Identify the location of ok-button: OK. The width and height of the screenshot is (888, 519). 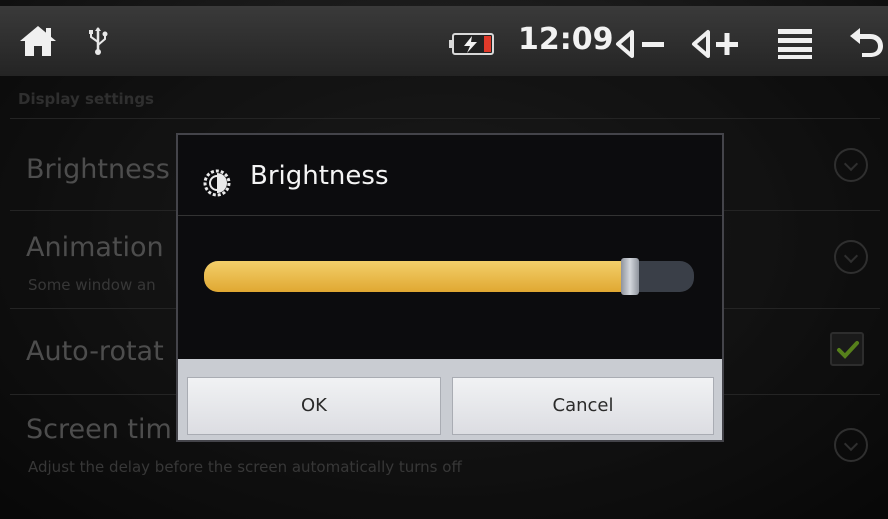
(314, 406).